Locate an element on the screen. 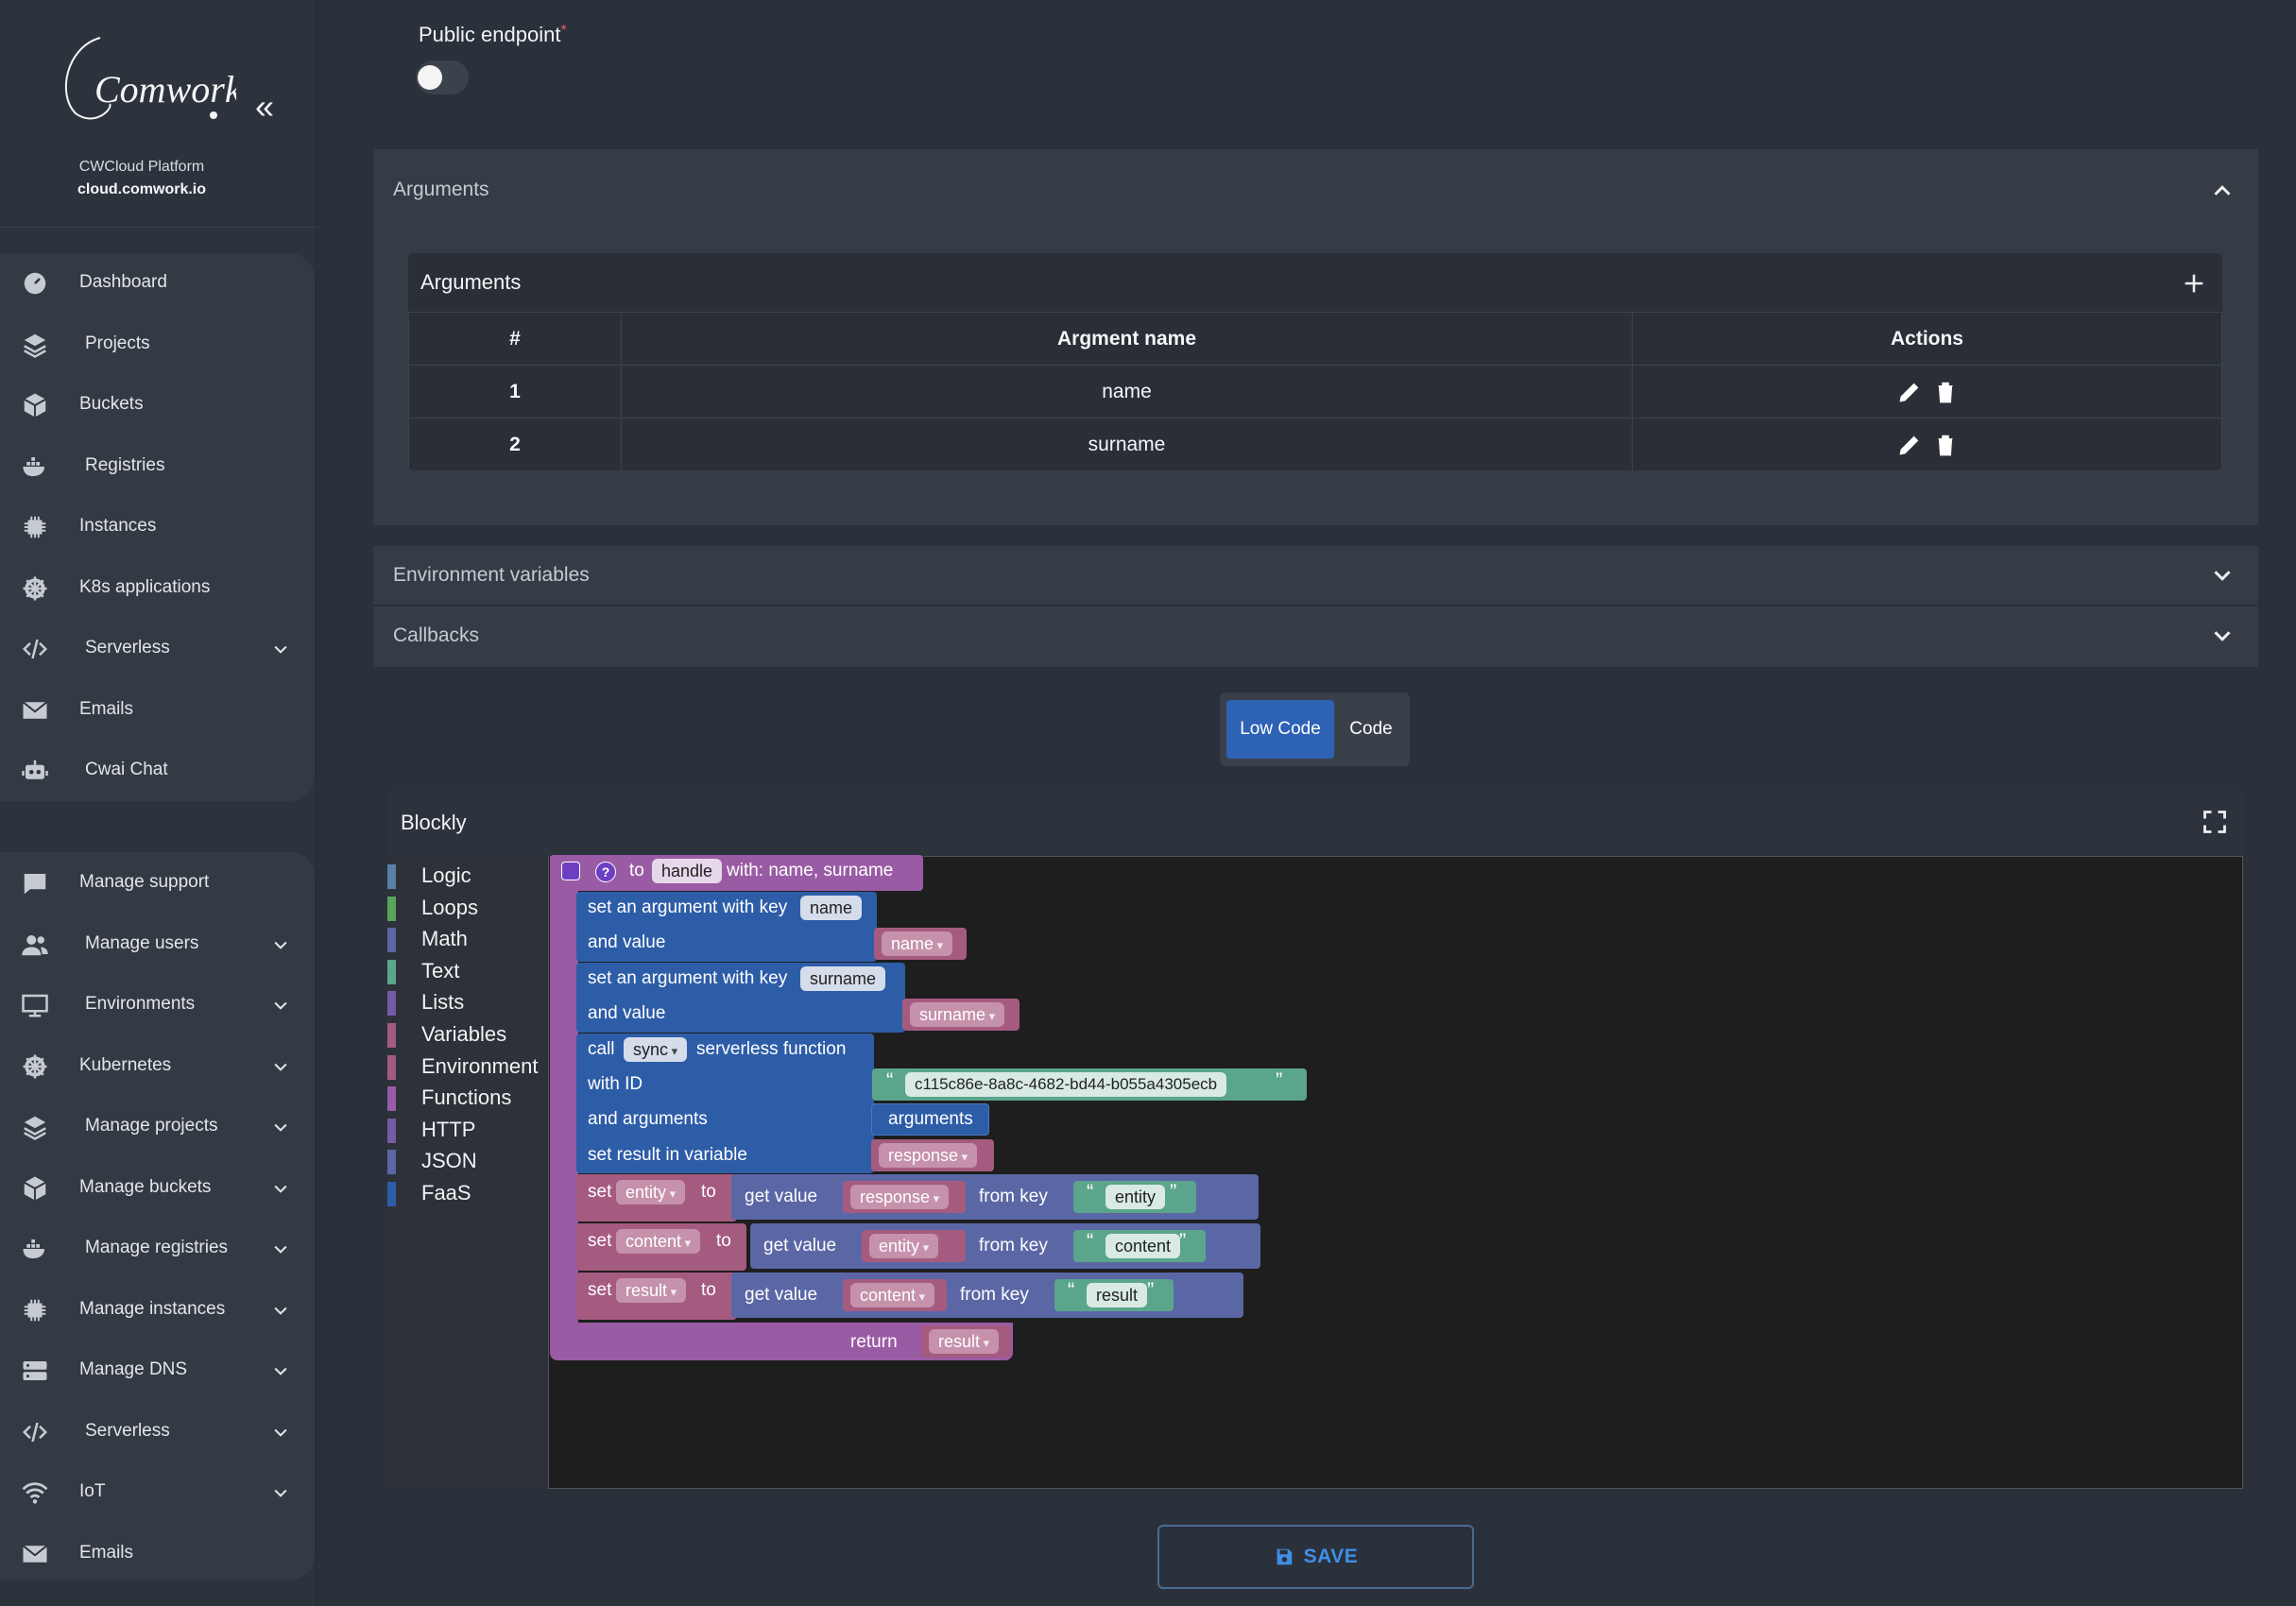 Image resolution: width=2296 pixels, height=1606 pixels. save-button: SAVE is located at coordinates (1315, 1557).